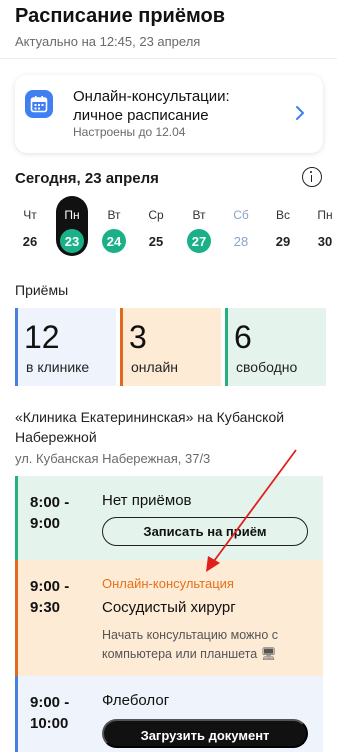 This screenshot has height=752, width=337. What do you see at coordinates (42, 290) in the screenshot?
I see `appointments-label: Приёмы` at bounding box center [42, 290].